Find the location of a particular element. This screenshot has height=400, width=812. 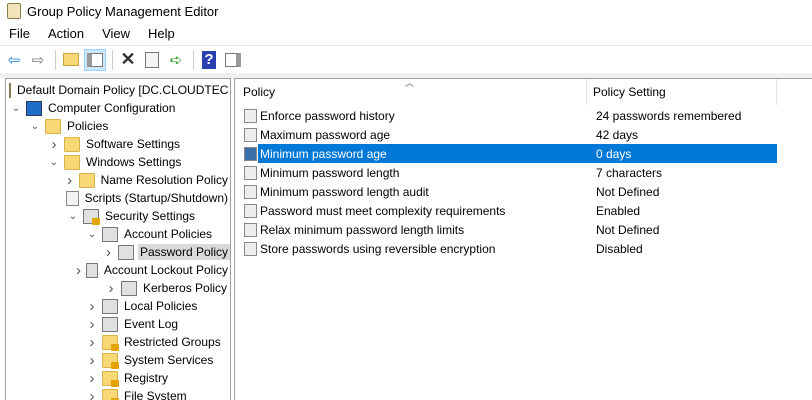

menu-view: View is located at coordinates (116, 33).